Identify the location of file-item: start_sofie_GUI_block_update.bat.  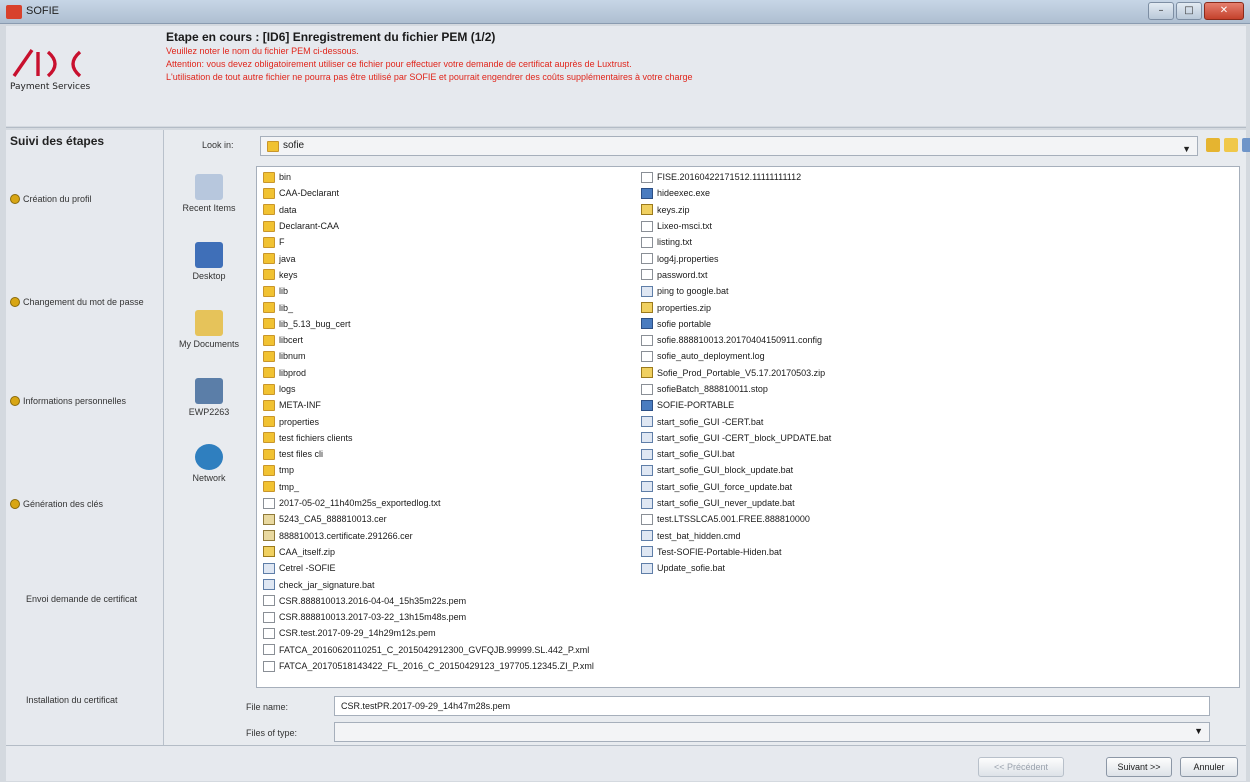
(736, 470).